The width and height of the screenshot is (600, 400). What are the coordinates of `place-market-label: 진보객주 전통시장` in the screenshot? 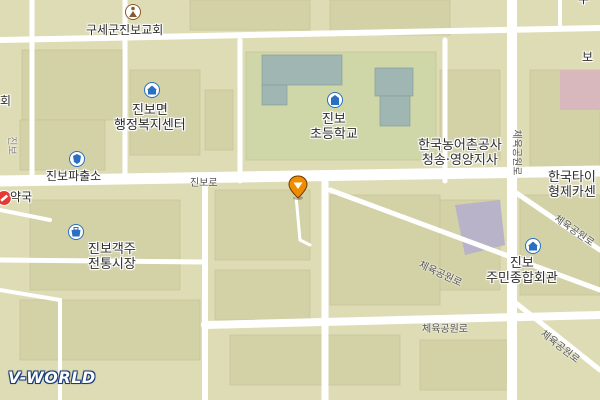 It's located at (112, 257).